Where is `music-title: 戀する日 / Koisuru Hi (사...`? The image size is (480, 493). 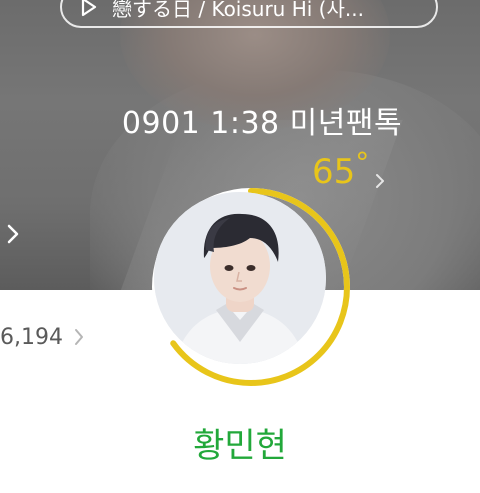 music-title: 戀する日 / Koisuru Hi (사... is located at coordinates (238, 10).